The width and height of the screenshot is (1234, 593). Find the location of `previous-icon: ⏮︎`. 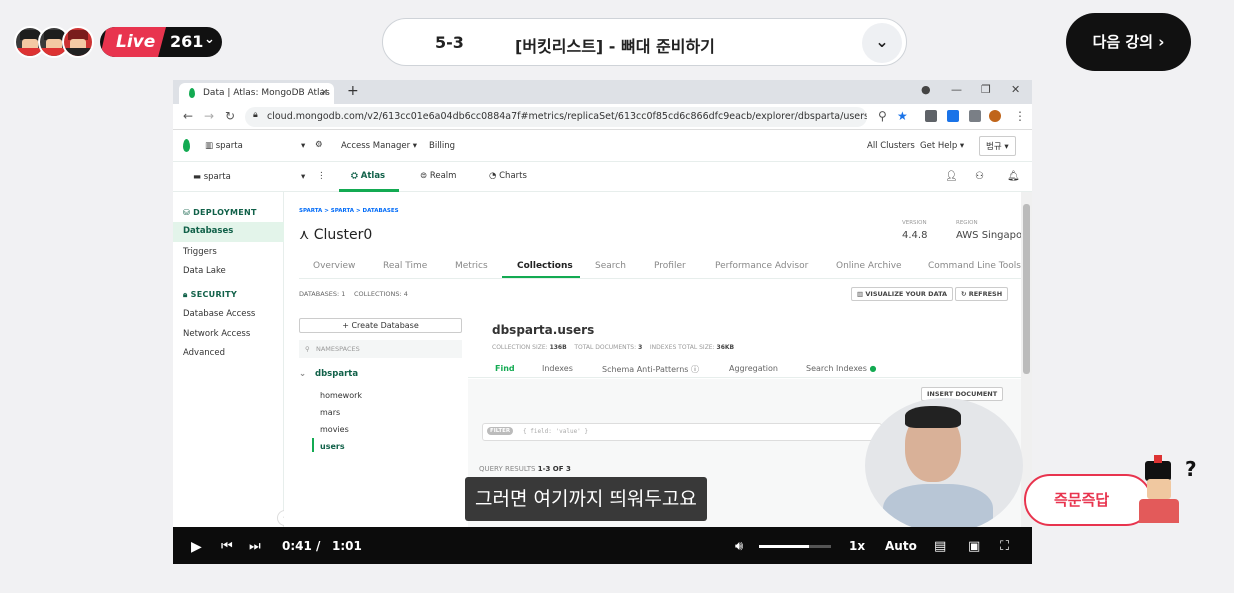

previous-icon: ⏮︎ is located at coordinates (227, 546).